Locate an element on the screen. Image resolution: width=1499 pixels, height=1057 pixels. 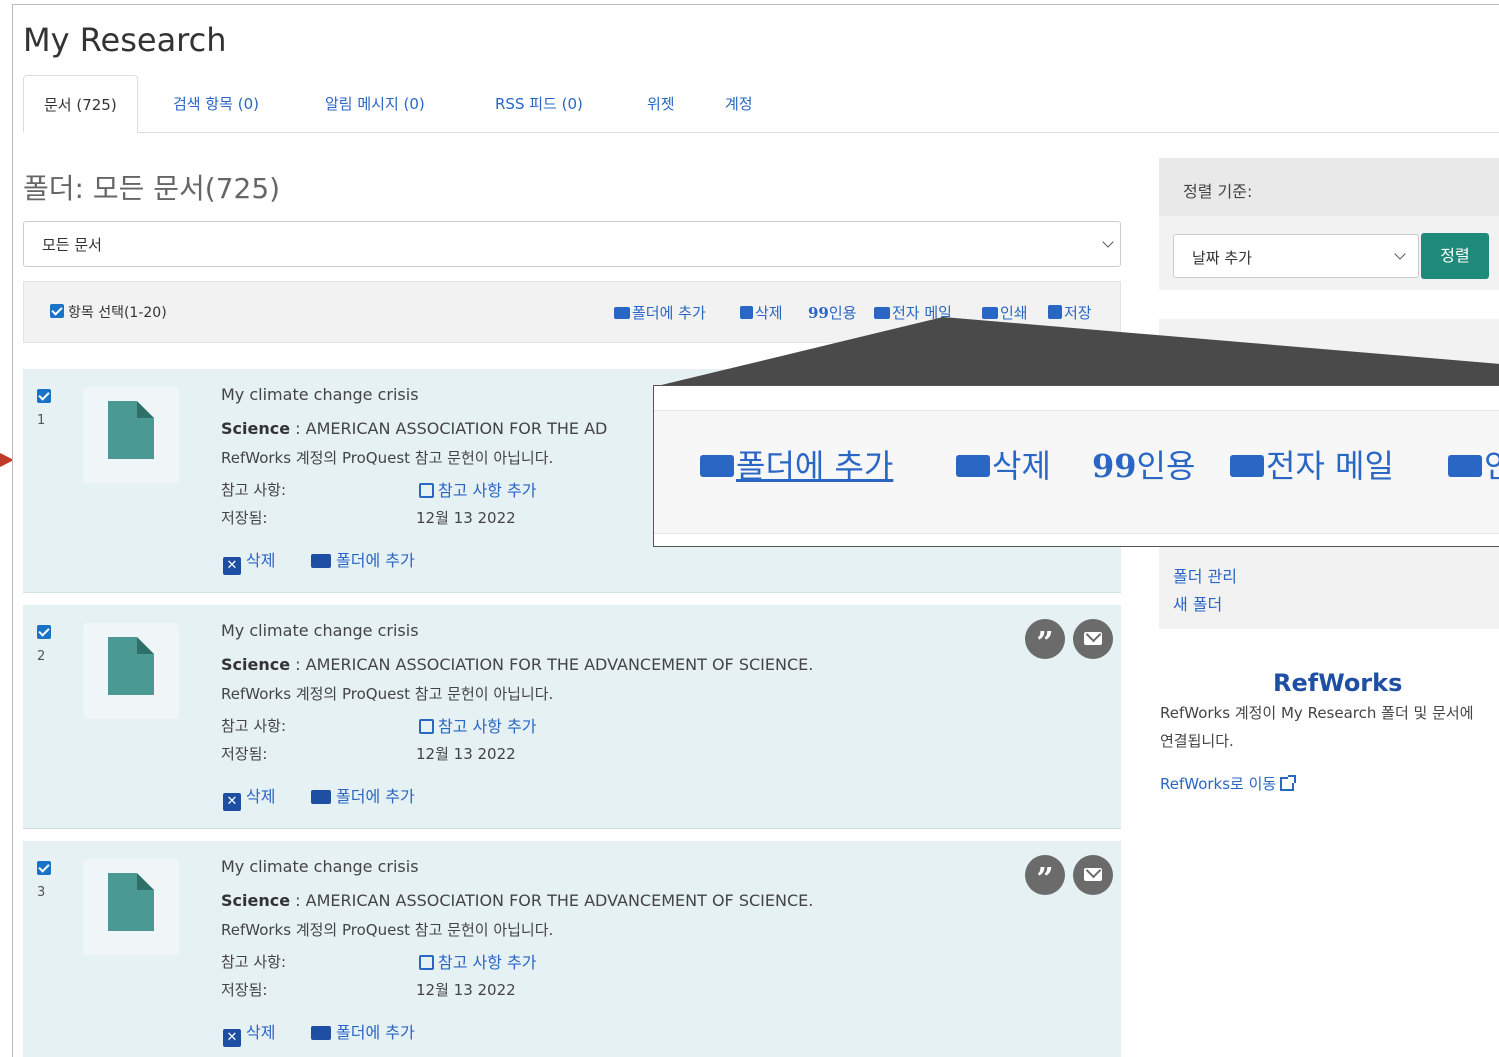
tab-widgets: 위젯 is located at coordinates (661, 104).